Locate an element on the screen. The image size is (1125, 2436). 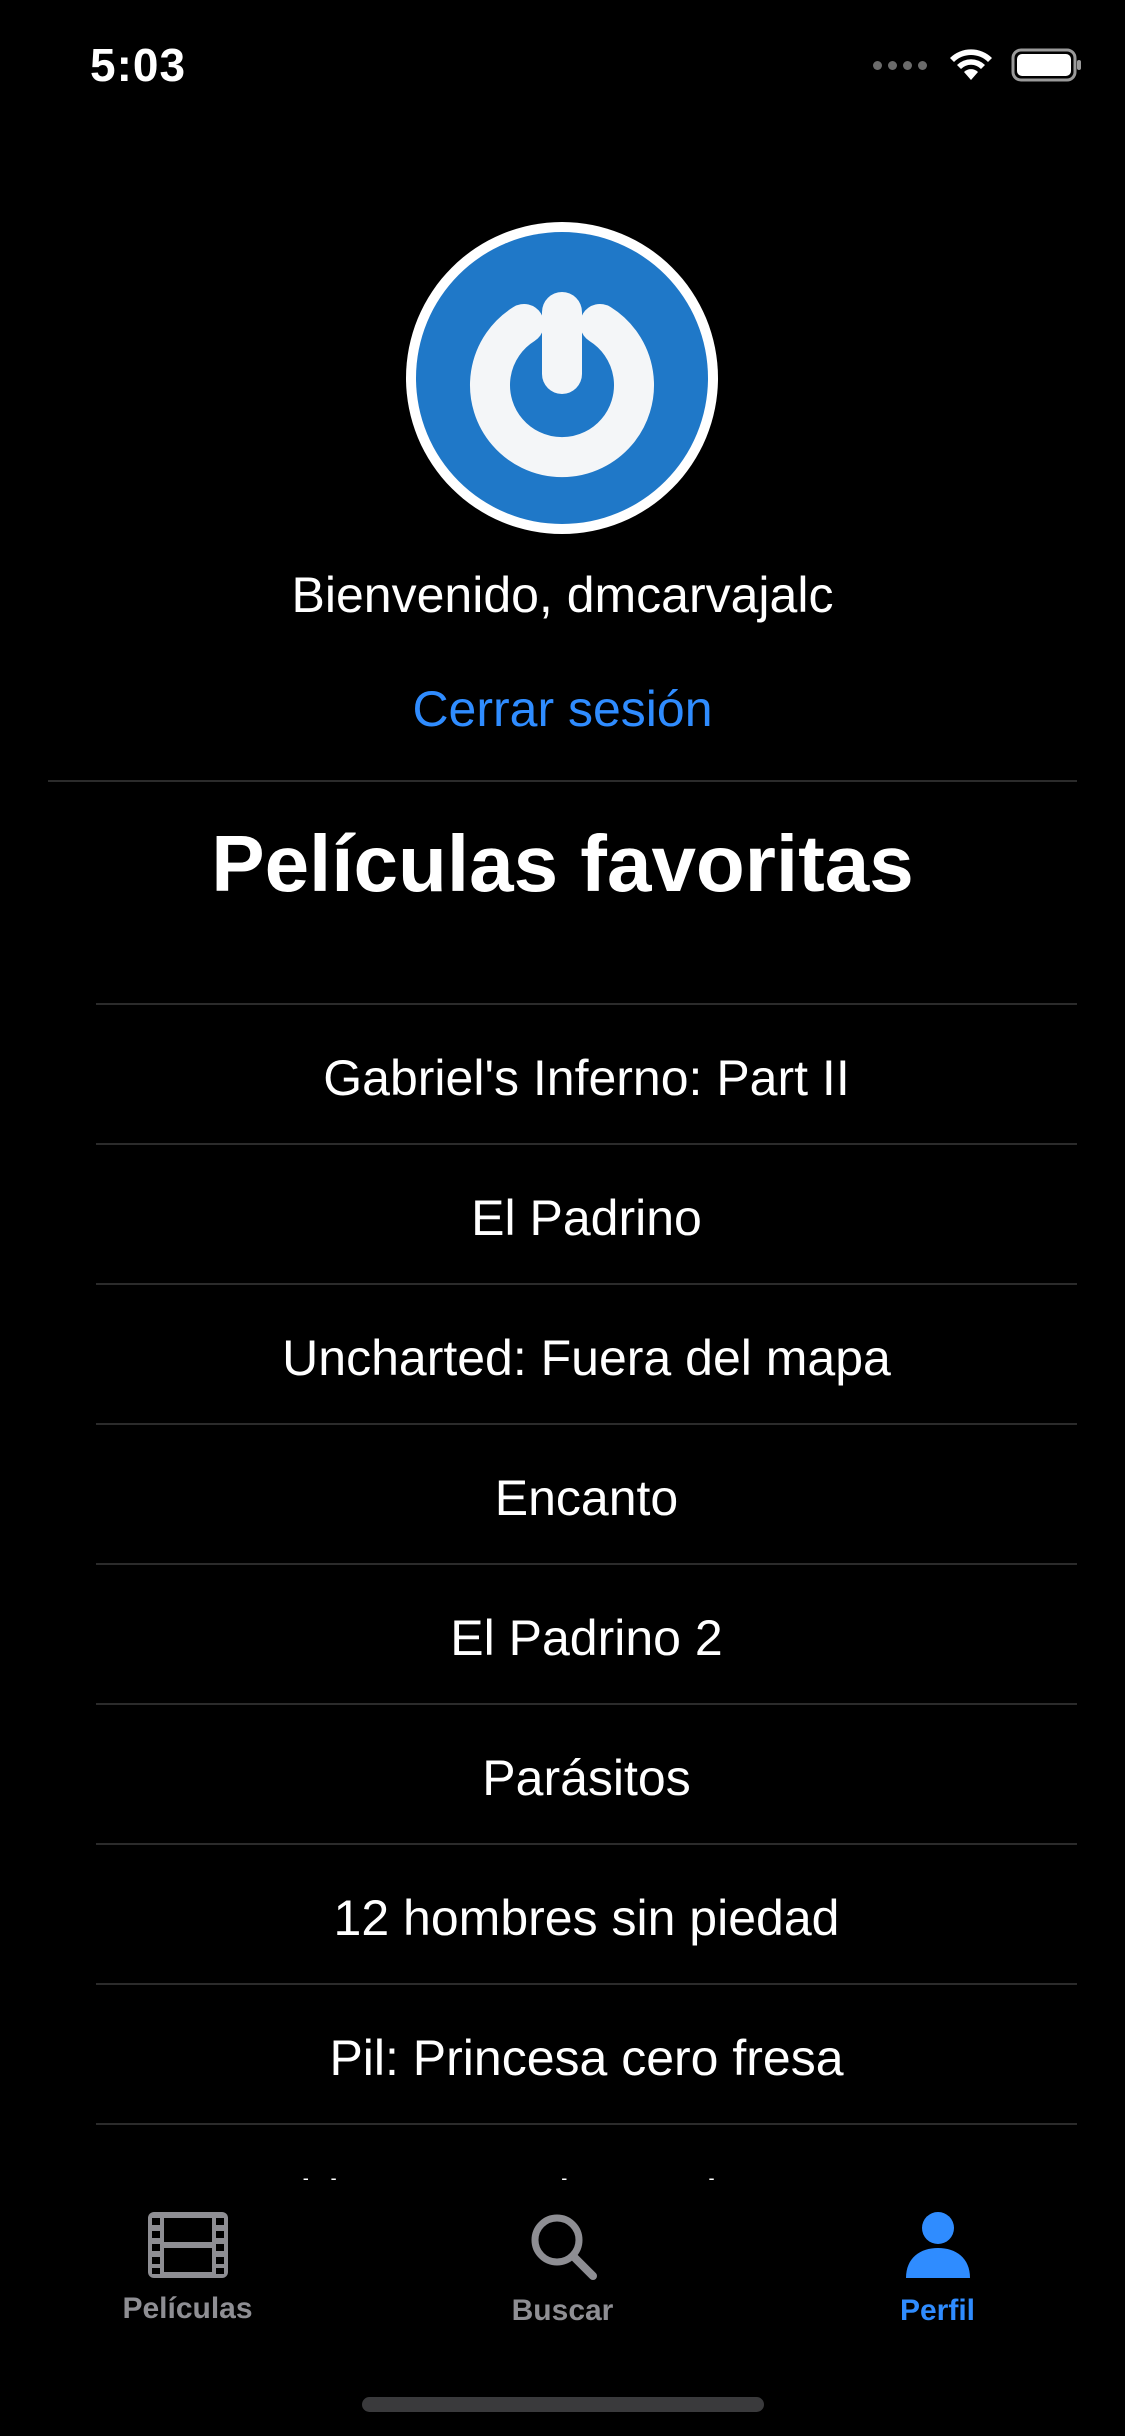
divider is located at coordinates (562, 781).